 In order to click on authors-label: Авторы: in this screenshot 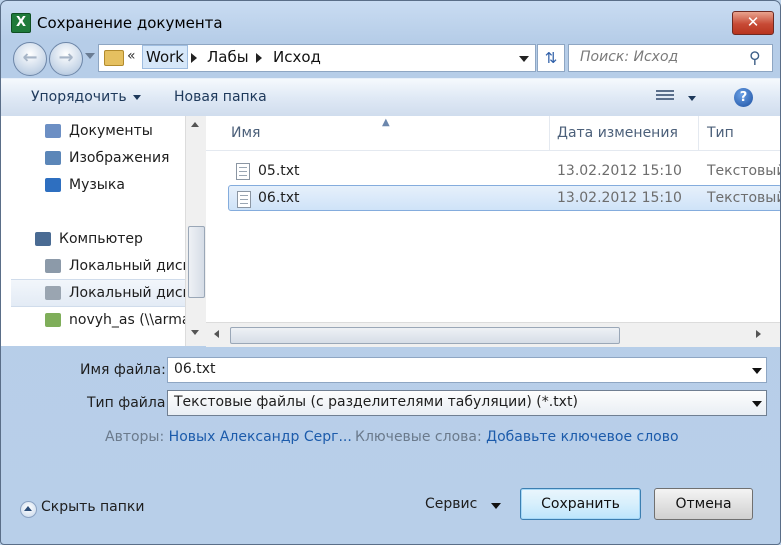, I will do `click(135, 437)`.